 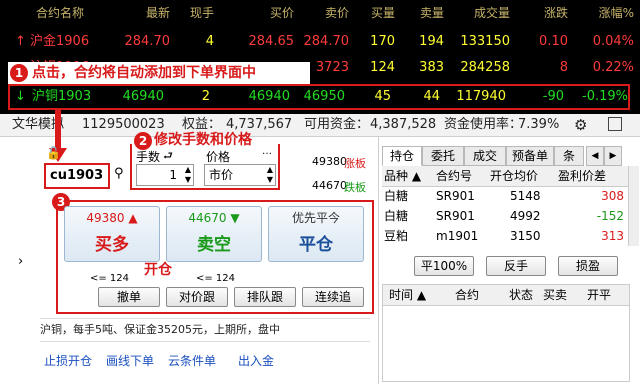 I want to click on contract-info: 沪铜，每手5吨、保证金35205元，上期所，盘中, so click(x=205, y=330).